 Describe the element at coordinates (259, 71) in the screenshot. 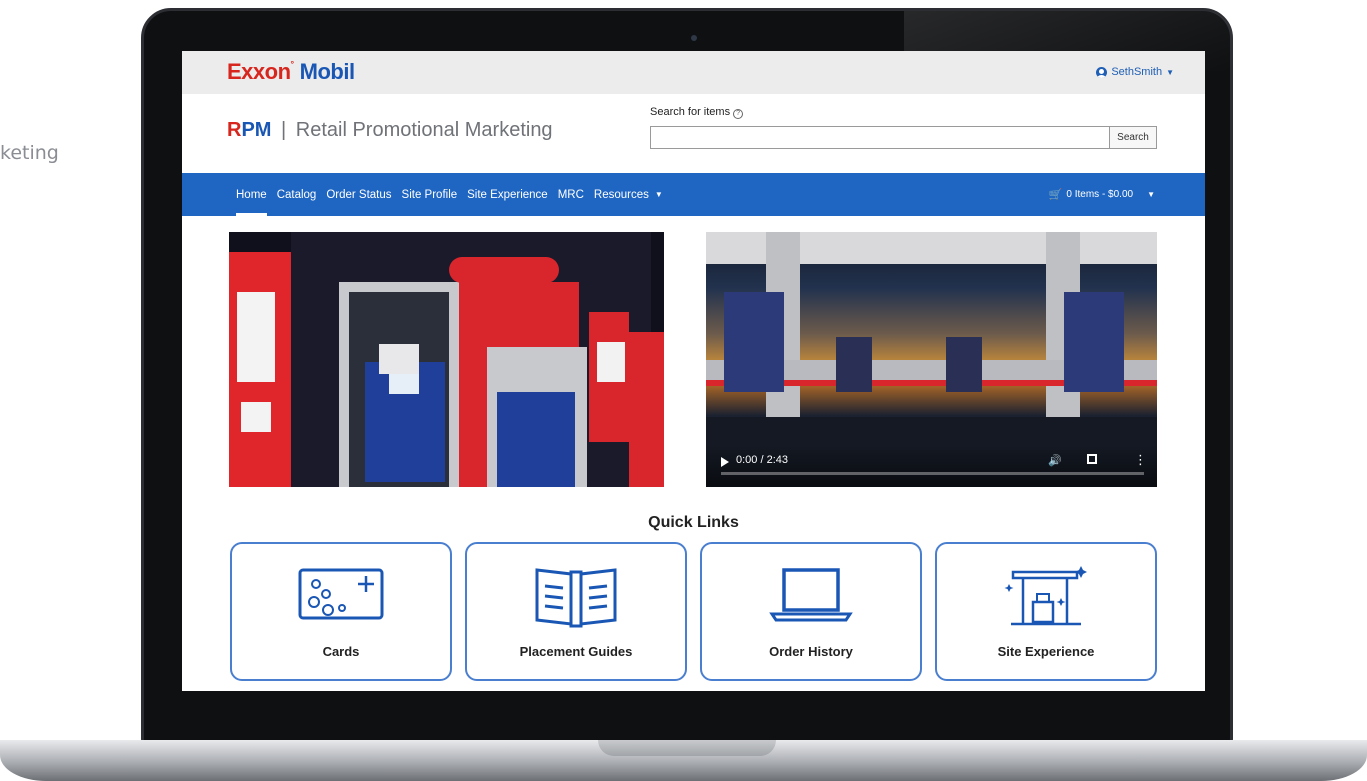

I see `logo-exxon-text: Exxon` at that location.